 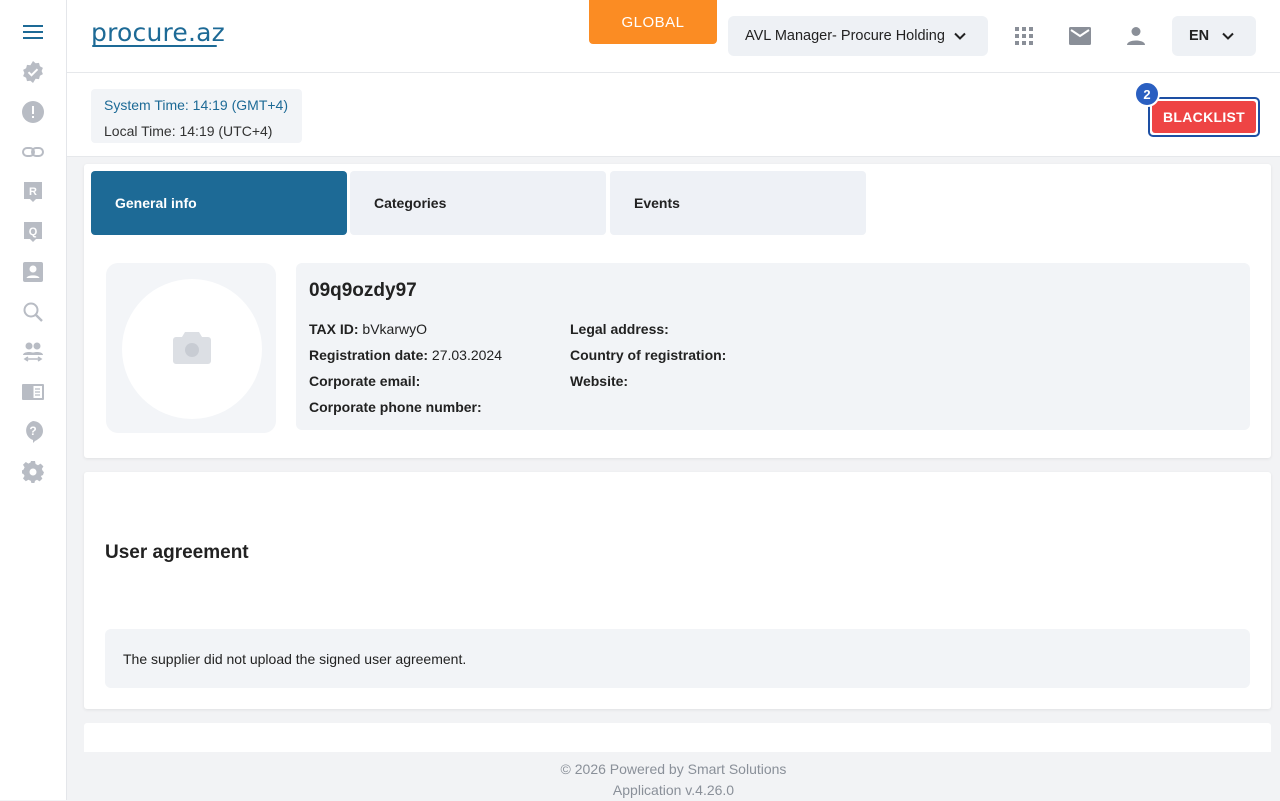 What do you see at coordinates (1024, 36) in the screenshot?
I see `apps-grid-icon` at bounding box center [1024, 36].